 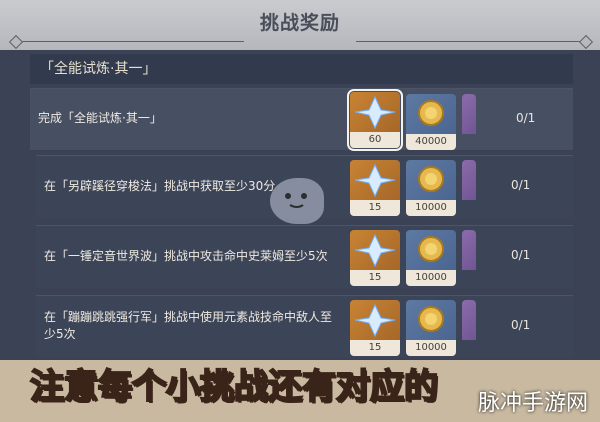 I want to click on section-header: 「全能试炼·其一」, so click(x=301, y=69).